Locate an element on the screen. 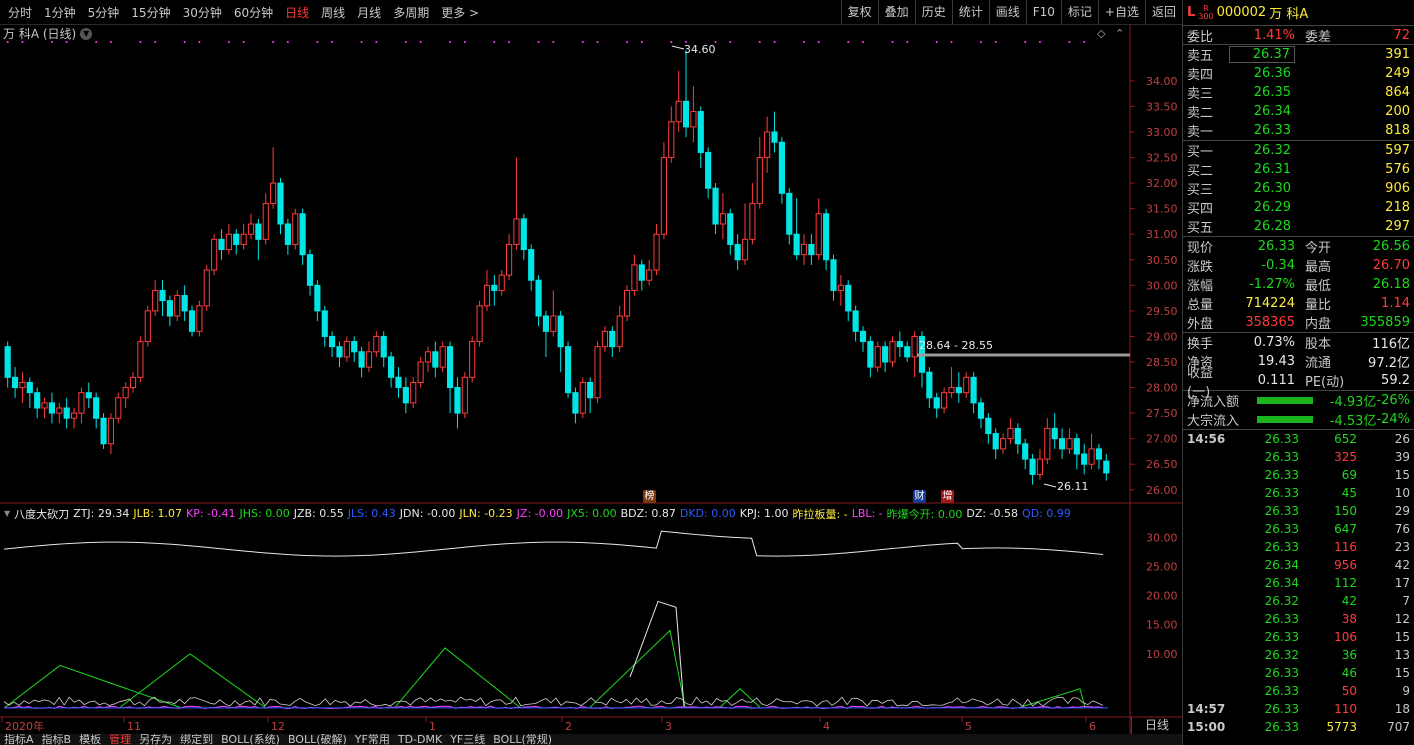  order-row: 卖二 26.34 200 is located at coordinates (1298, 111).